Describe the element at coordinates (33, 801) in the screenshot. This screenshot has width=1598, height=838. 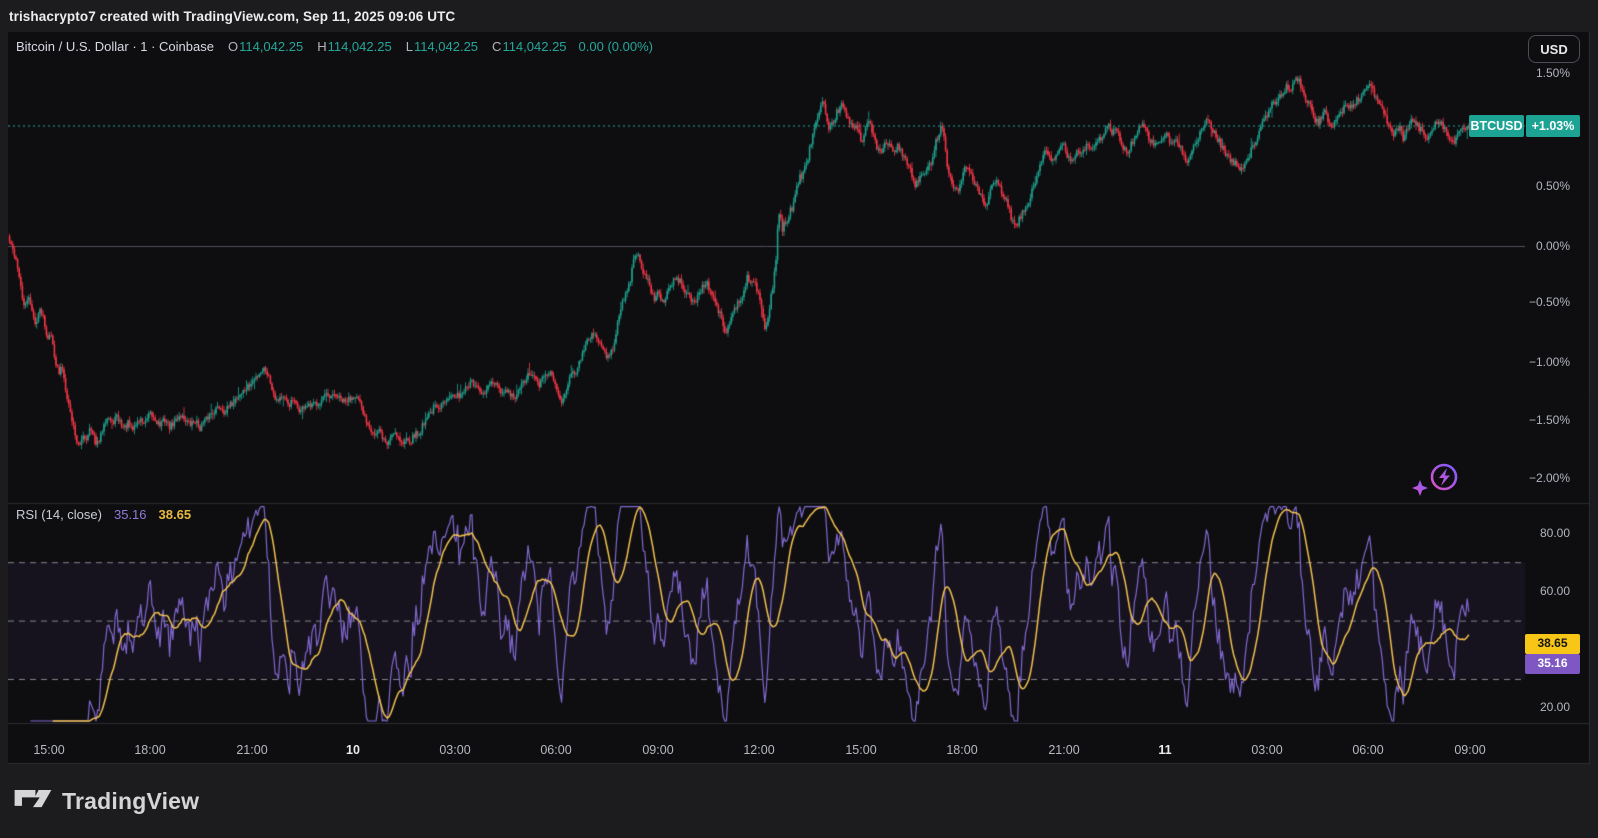
I see `tradingview-logo-icon` at that location.